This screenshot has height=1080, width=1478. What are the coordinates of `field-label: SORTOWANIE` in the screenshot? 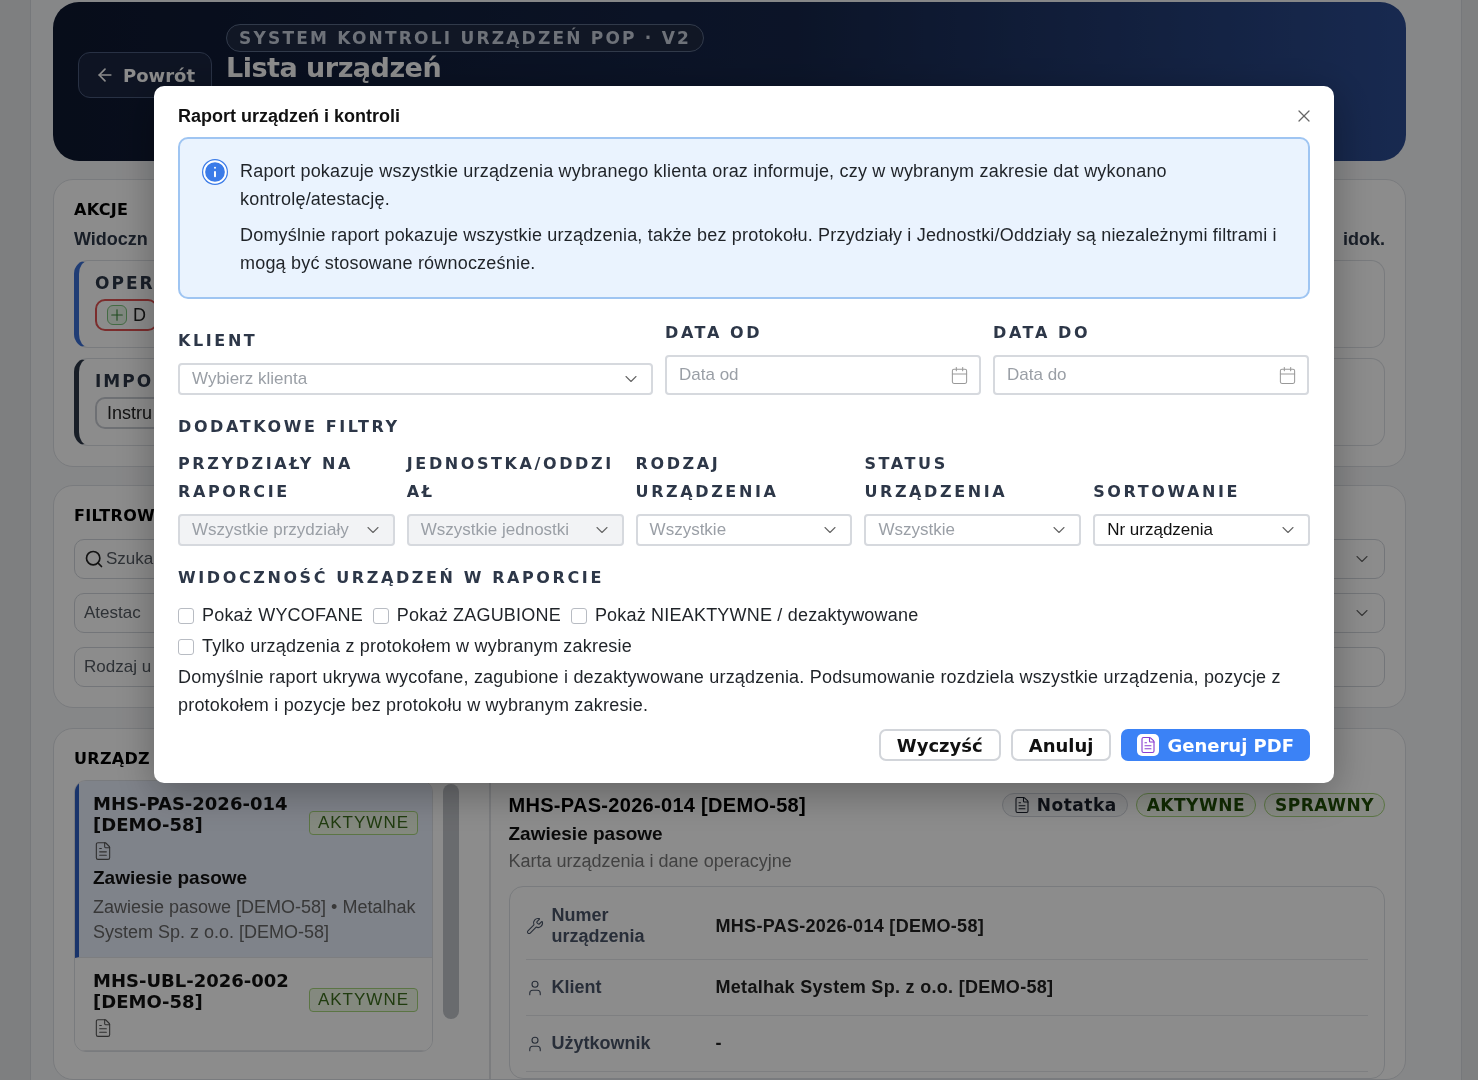 It's located at (1167, 492).